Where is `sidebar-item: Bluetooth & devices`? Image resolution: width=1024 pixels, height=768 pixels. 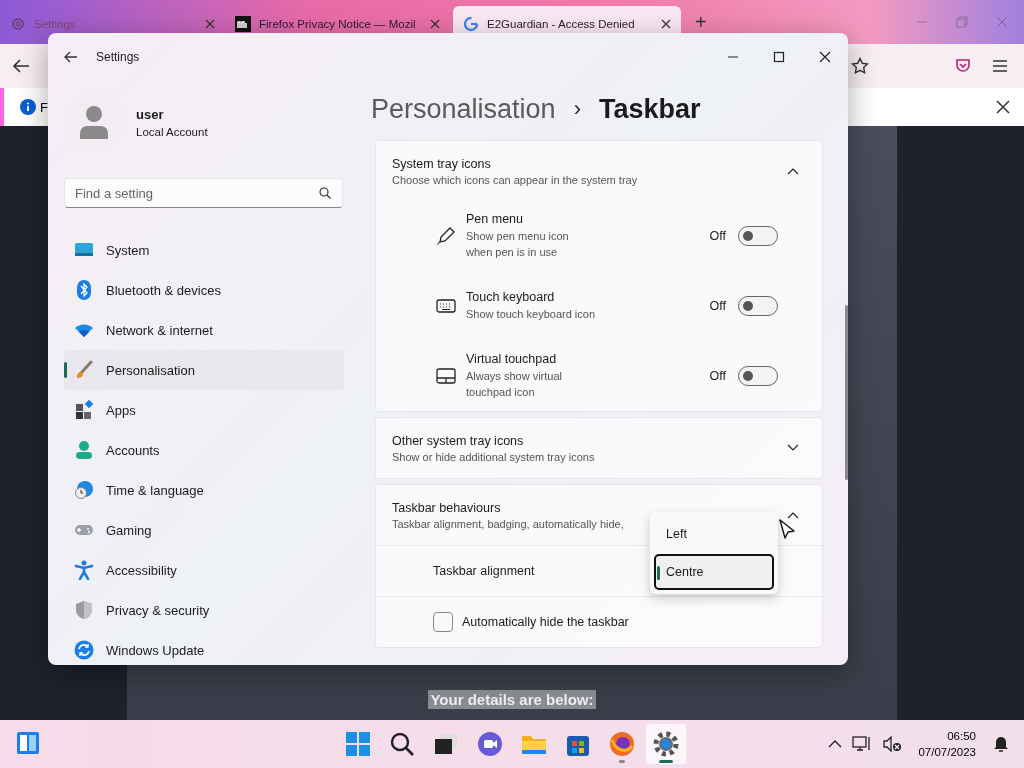 sidebar-item: Bluetooth & devices is located at coordinates (204, 290).